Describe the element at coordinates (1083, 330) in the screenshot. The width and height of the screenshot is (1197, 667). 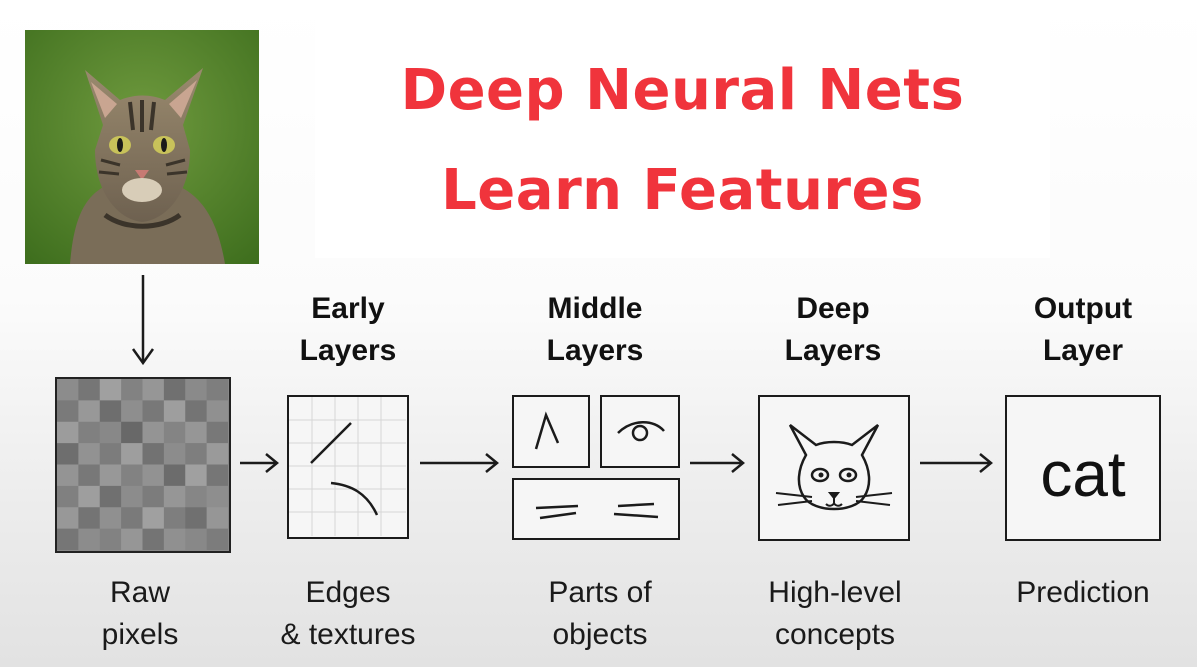
I see `output-layer-heading: Output Layer` at that location.